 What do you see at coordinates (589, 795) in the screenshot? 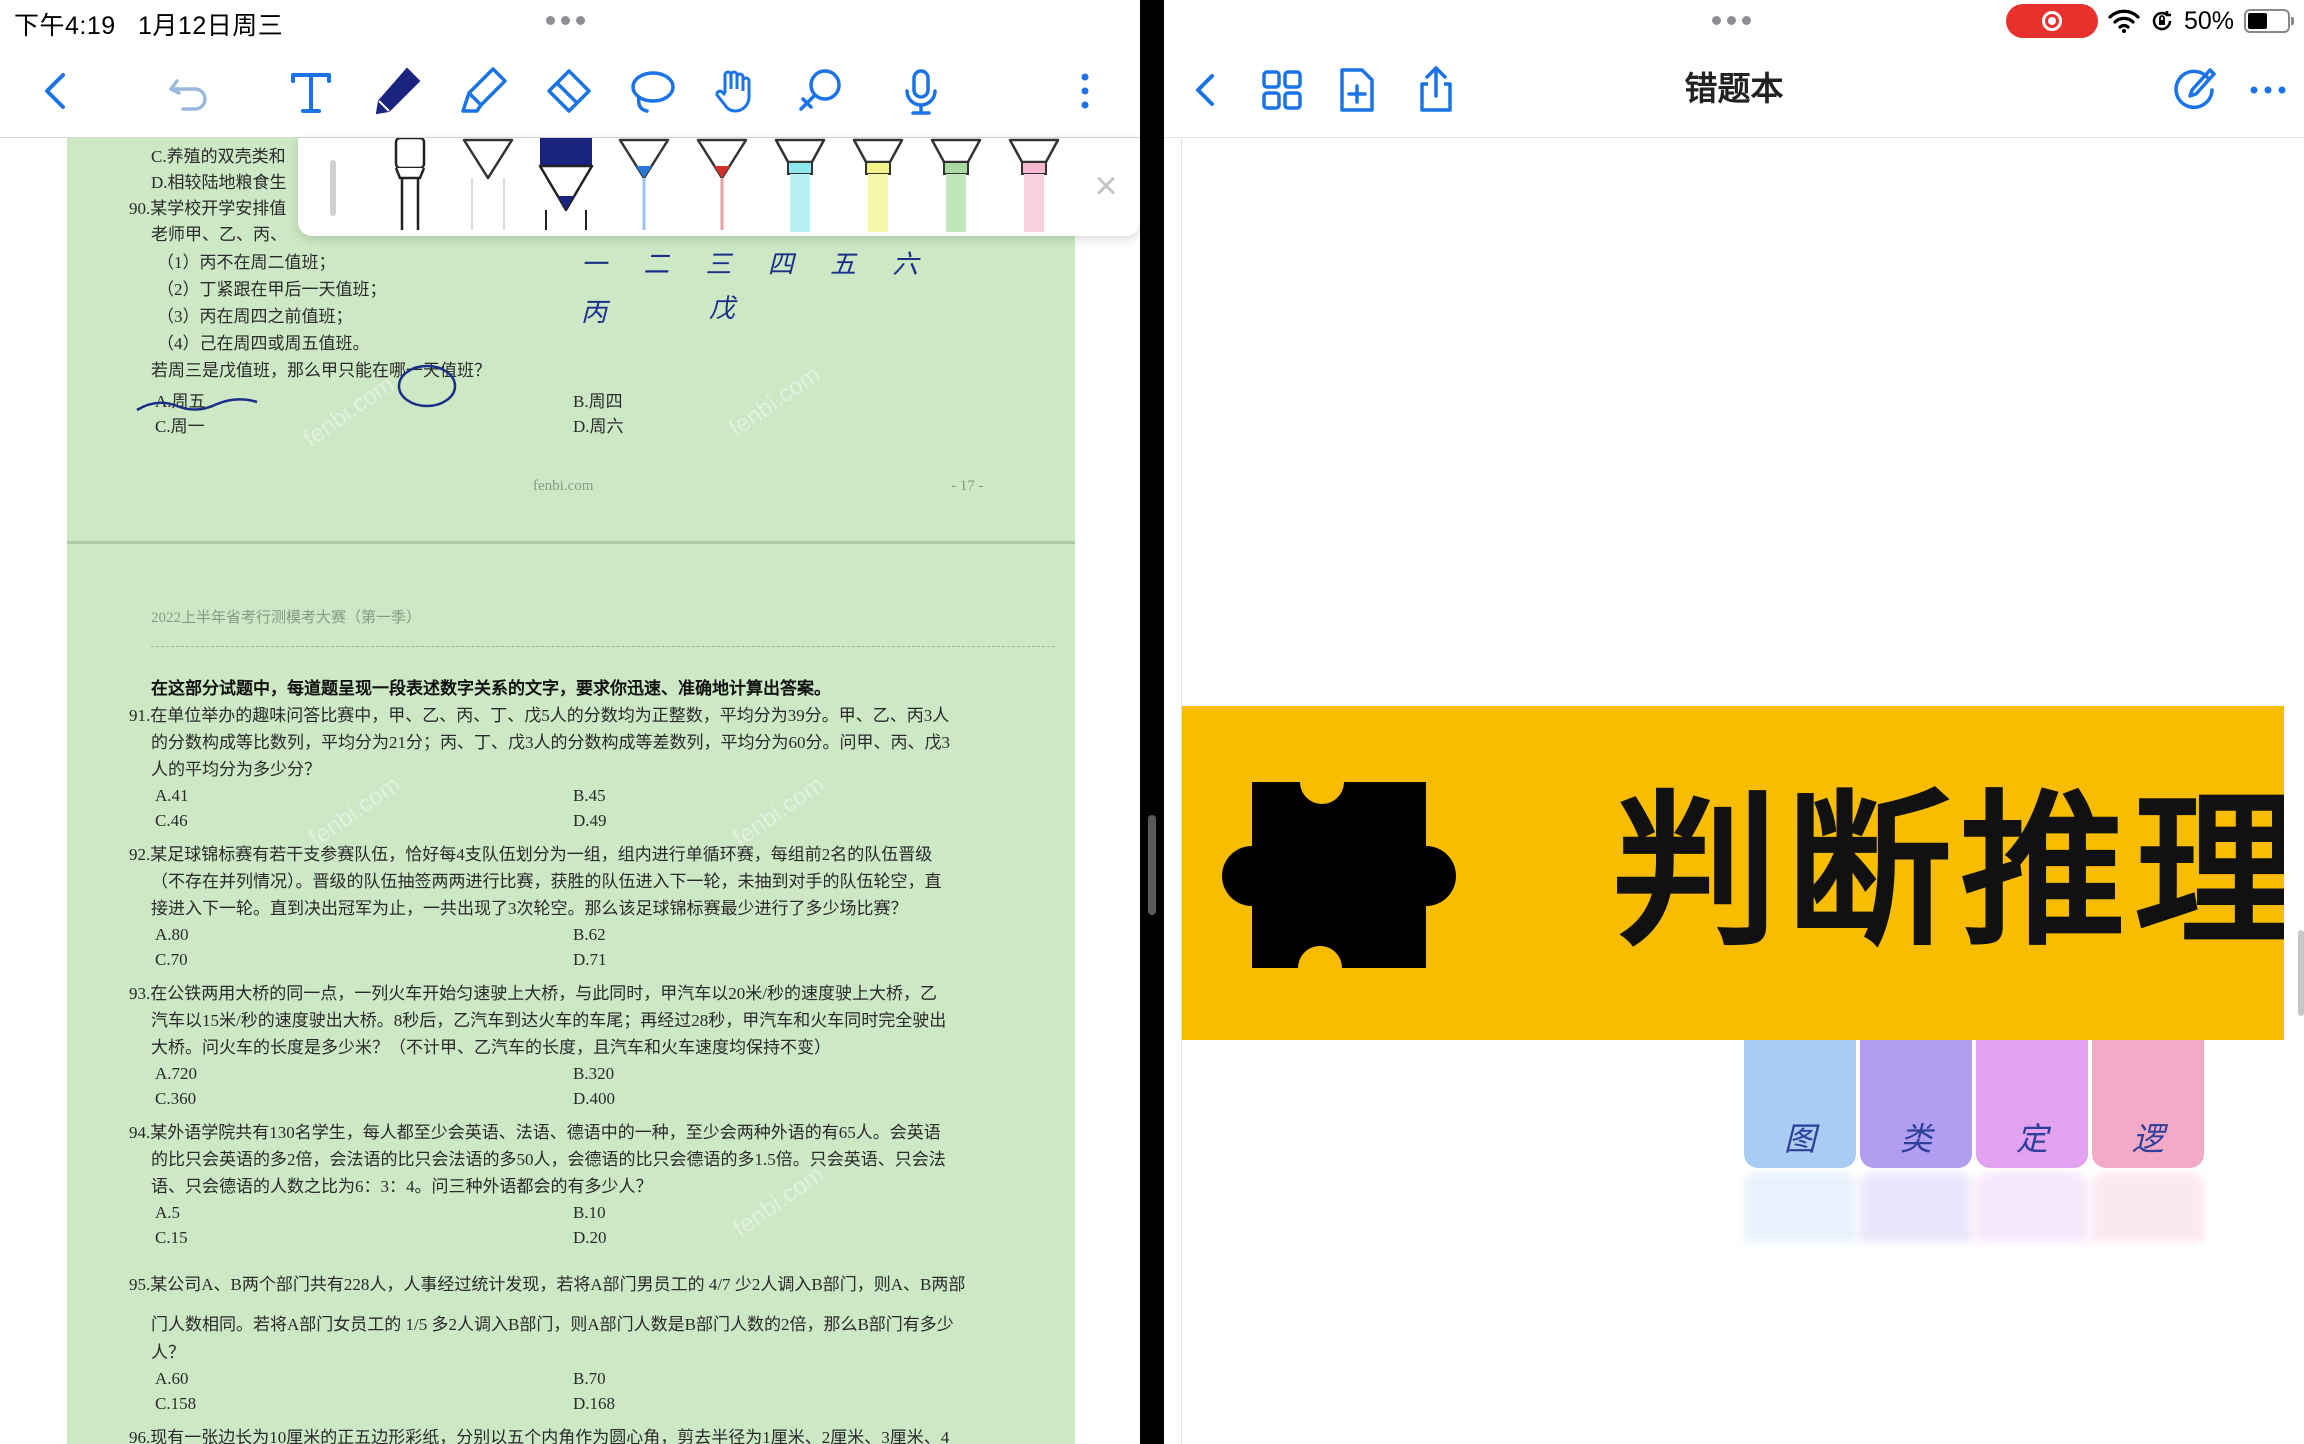
I see `option-b: B.45` at bounding box center [589, 795].